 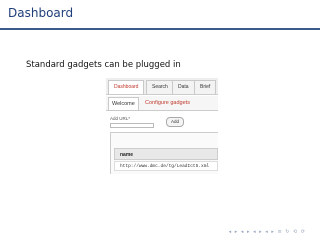 I want to click on tab-search: Search, so click(x=160, y=87).